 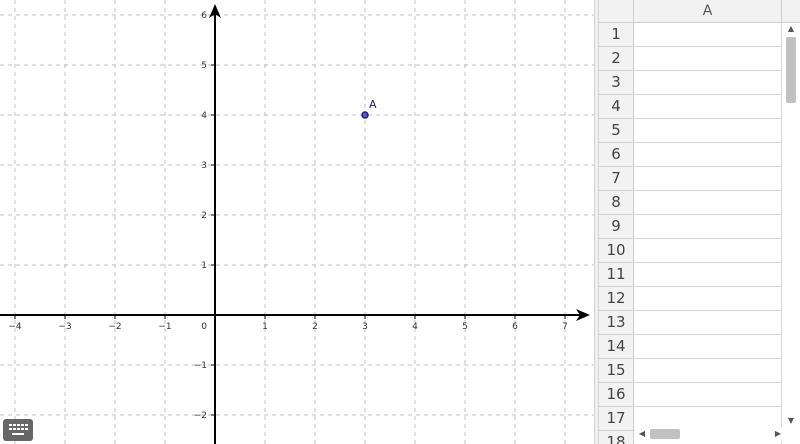 I want to click on table-row: 2, so click(x=690, y=59).